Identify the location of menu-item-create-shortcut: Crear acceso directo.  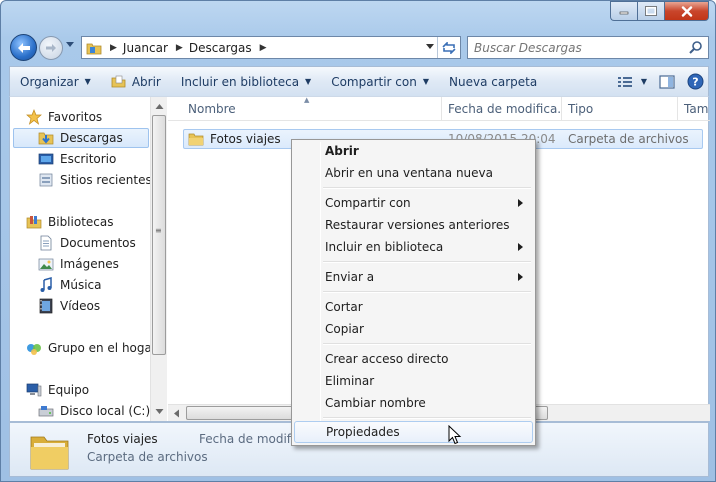
(413, 359).